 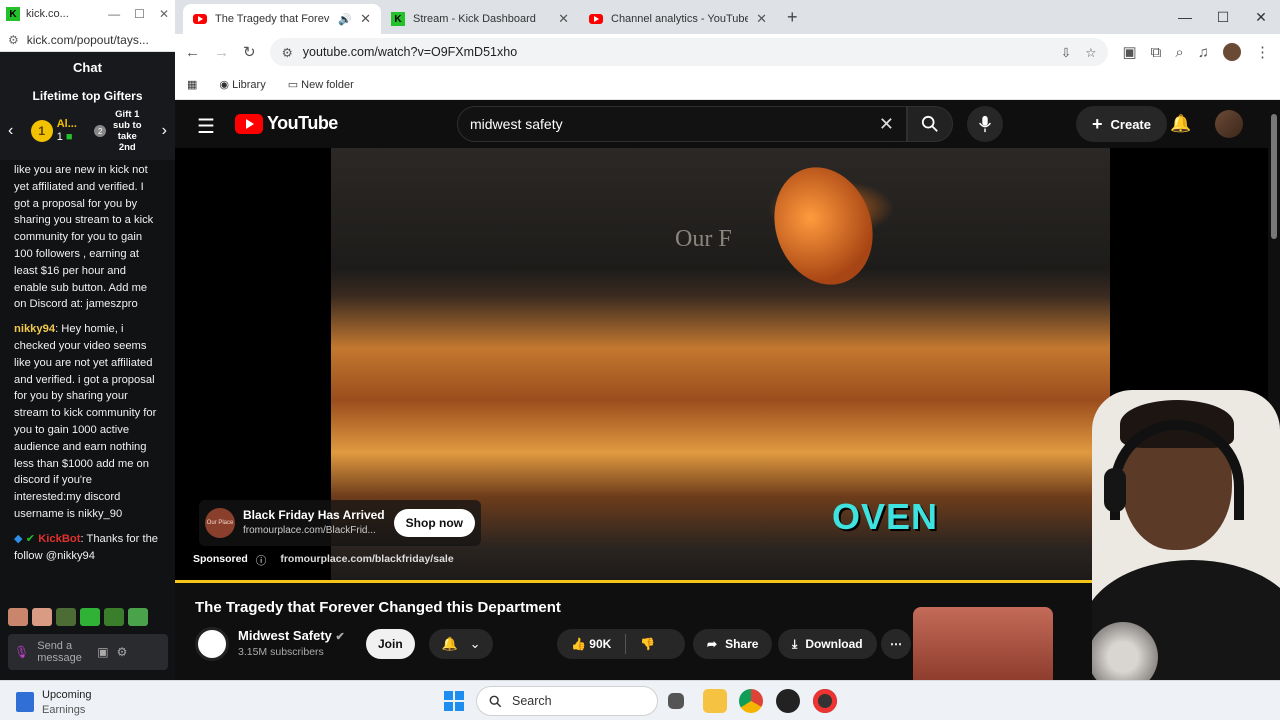 I want to click on obs-icon, so click(x=788, y=701).